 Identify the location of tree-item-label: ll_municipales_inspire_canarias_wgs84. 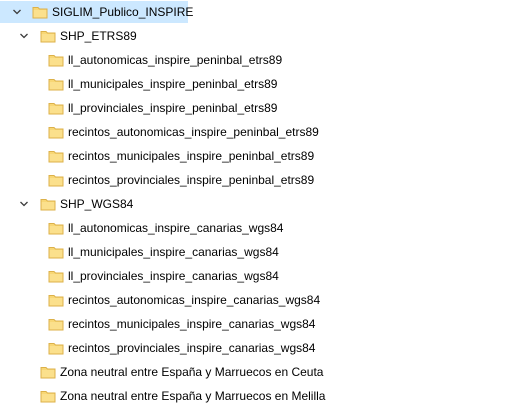
(173, 252).